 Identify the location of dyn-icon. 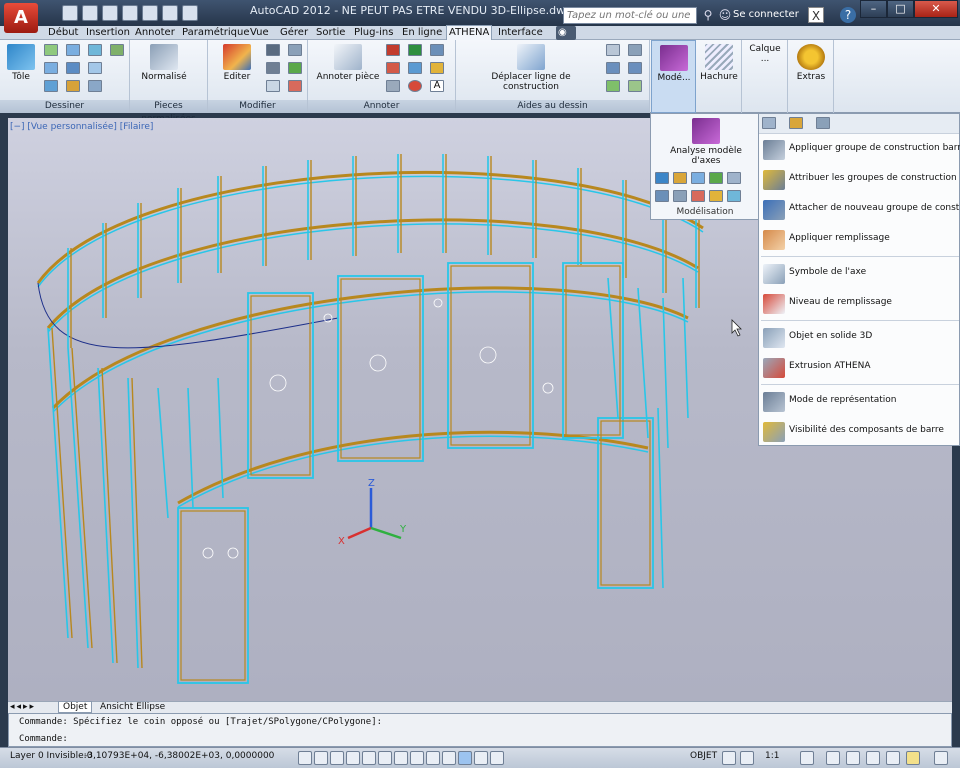
(449, 758).